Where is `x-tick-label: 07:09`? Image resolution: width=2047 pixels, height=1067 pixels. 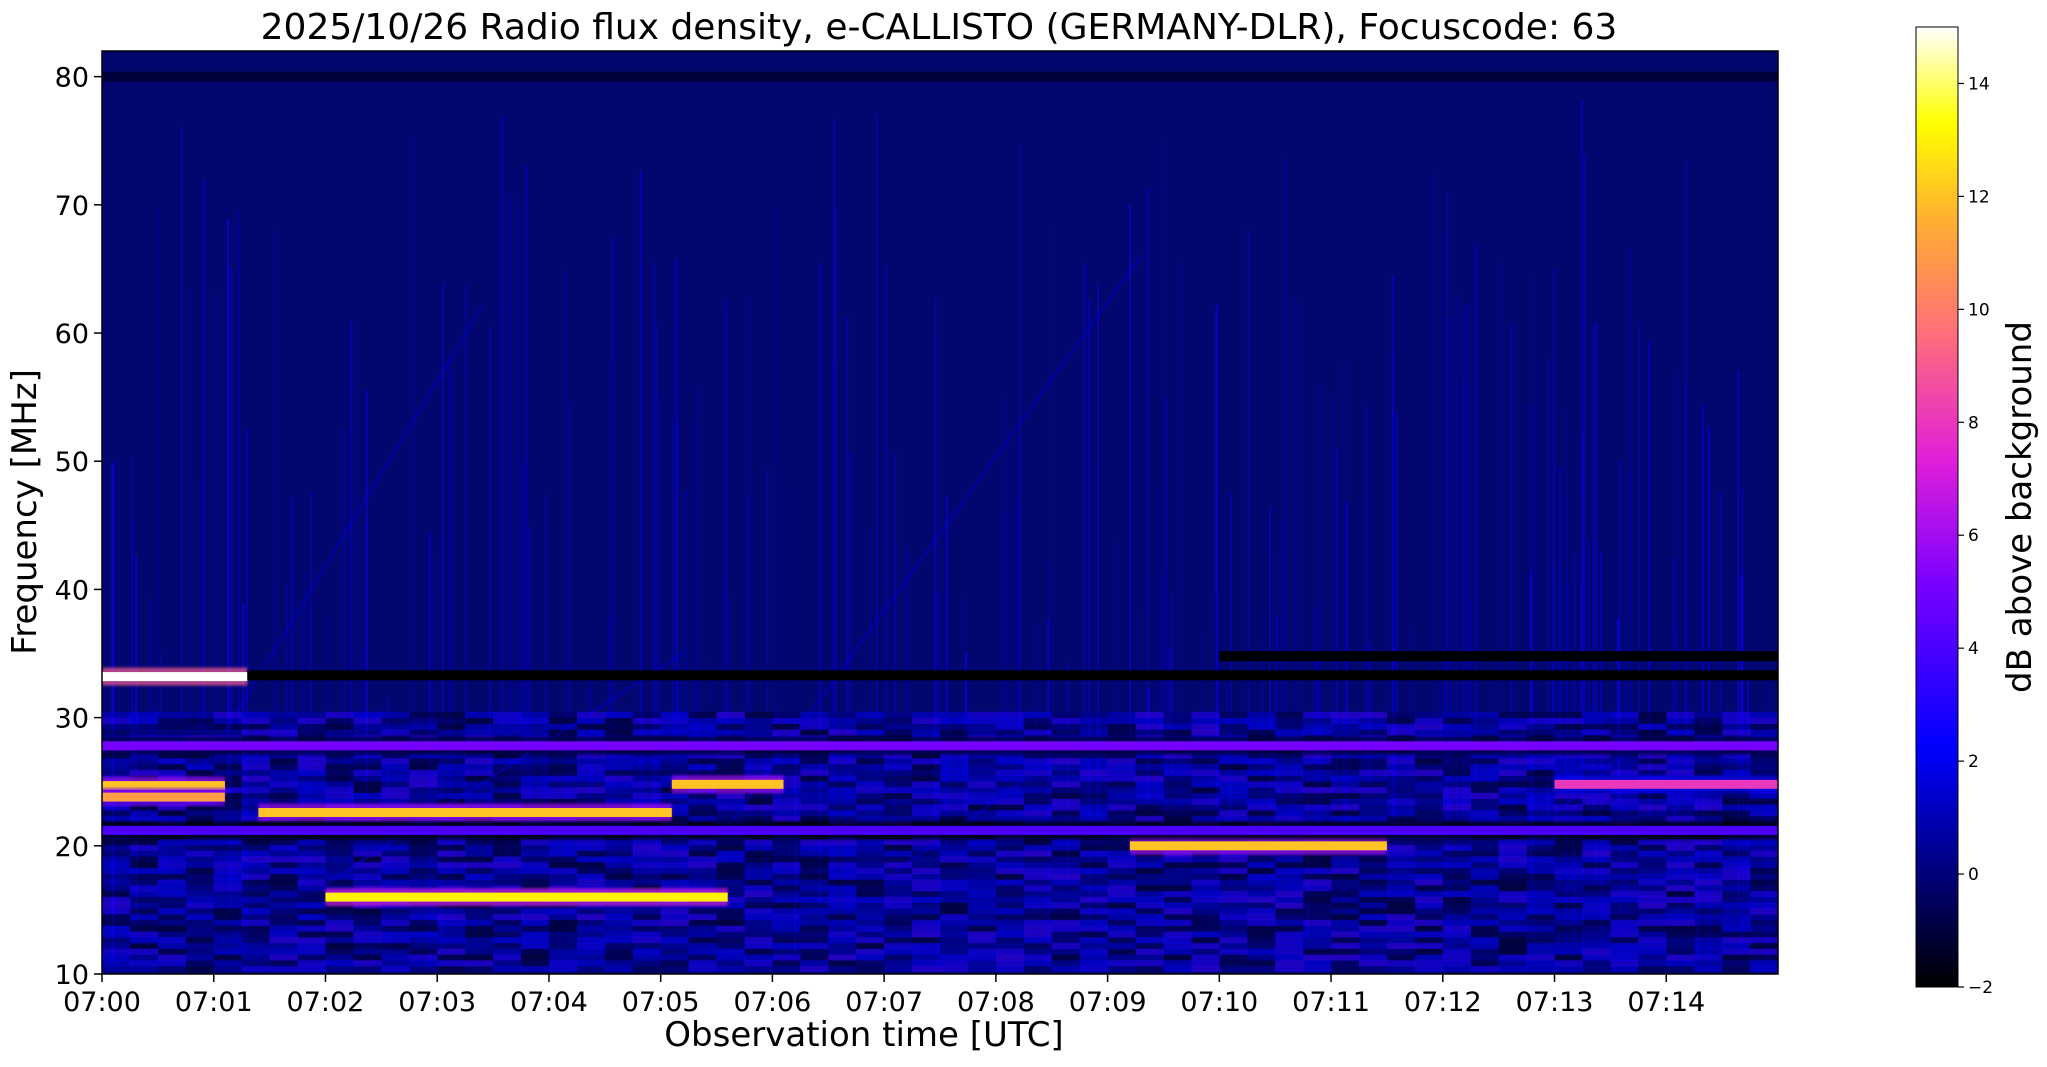 x-tick-label: 07:09 is located at coordinates (1108, 1002).